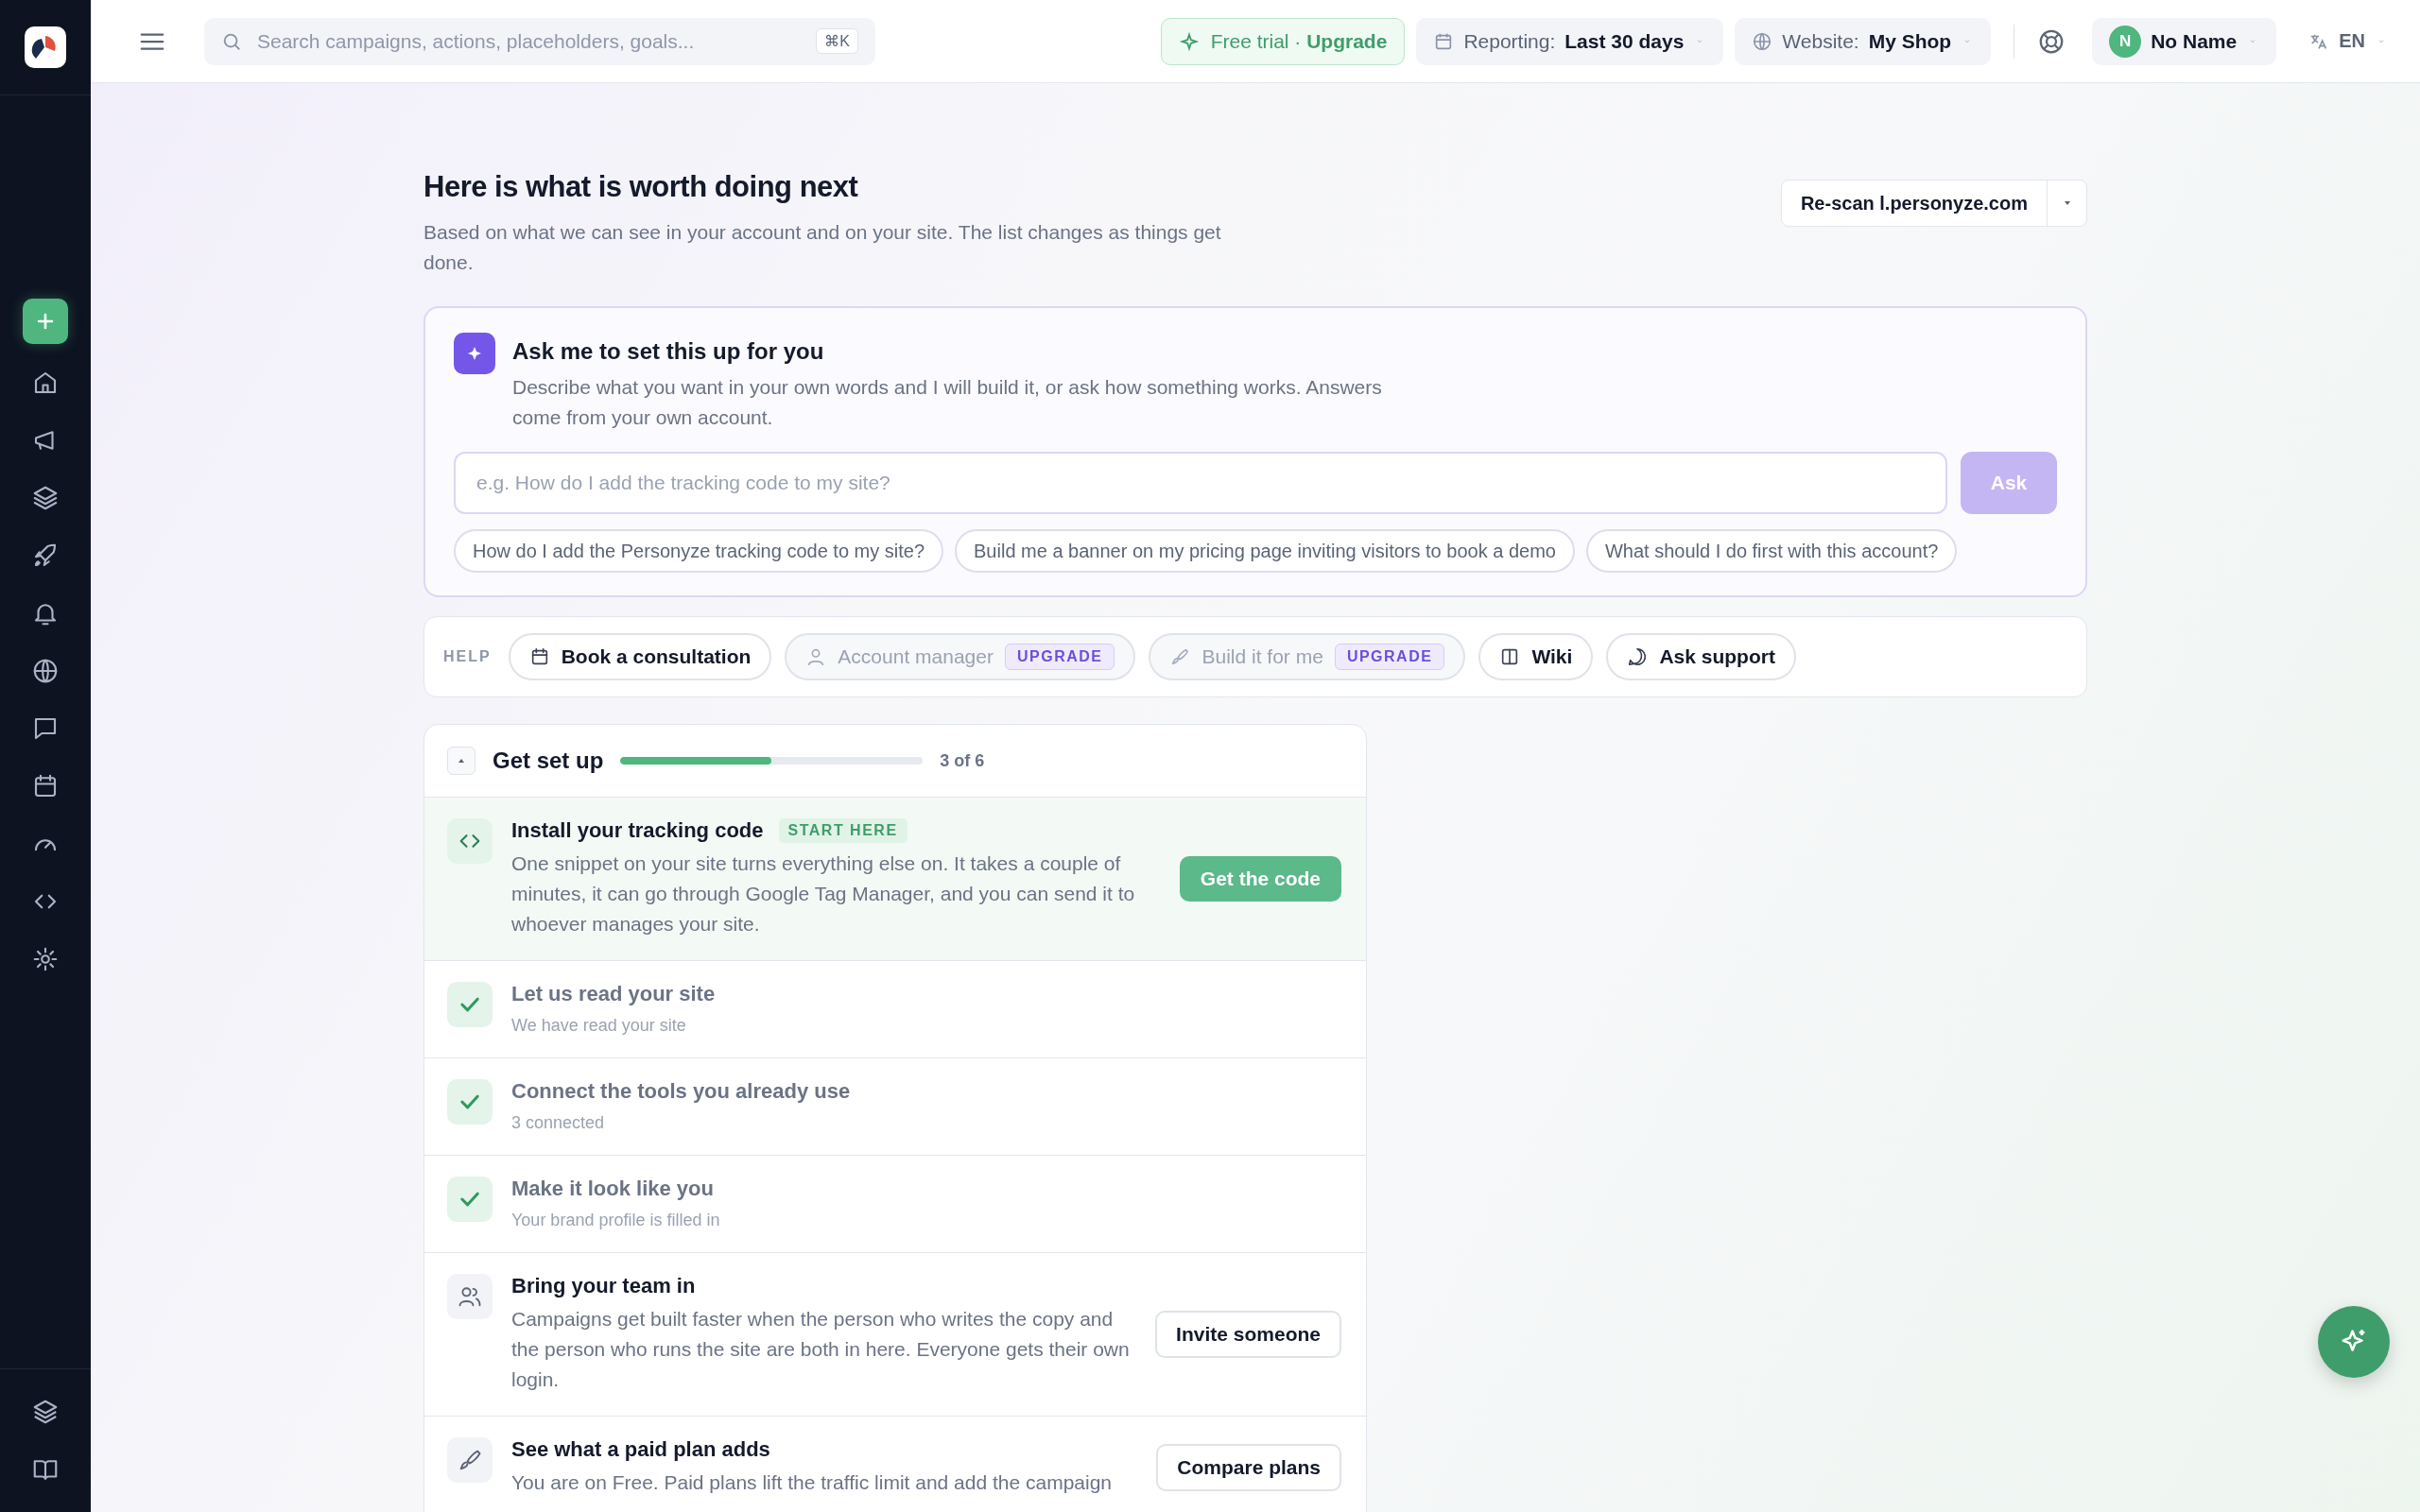 Image resolution: width=2420 pixels, height=1512 pixels. Describe the element at coordinates (1570, 41) in the screenshot. I see `reporting-dropdown: Reporting: Last 30 days` at that location.